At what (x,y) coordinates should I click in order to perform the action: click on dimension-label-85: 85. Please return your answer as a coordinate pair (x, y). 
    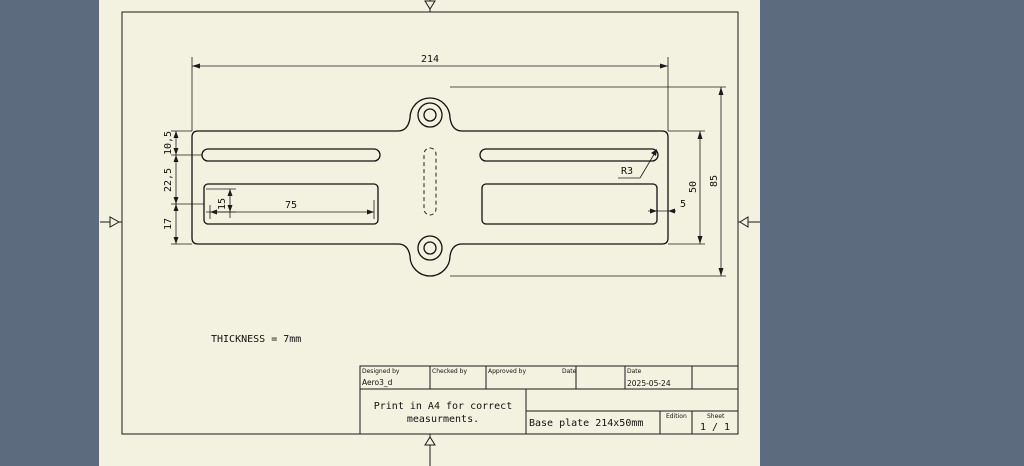
    Looking at the image, I should click on (714, 181).